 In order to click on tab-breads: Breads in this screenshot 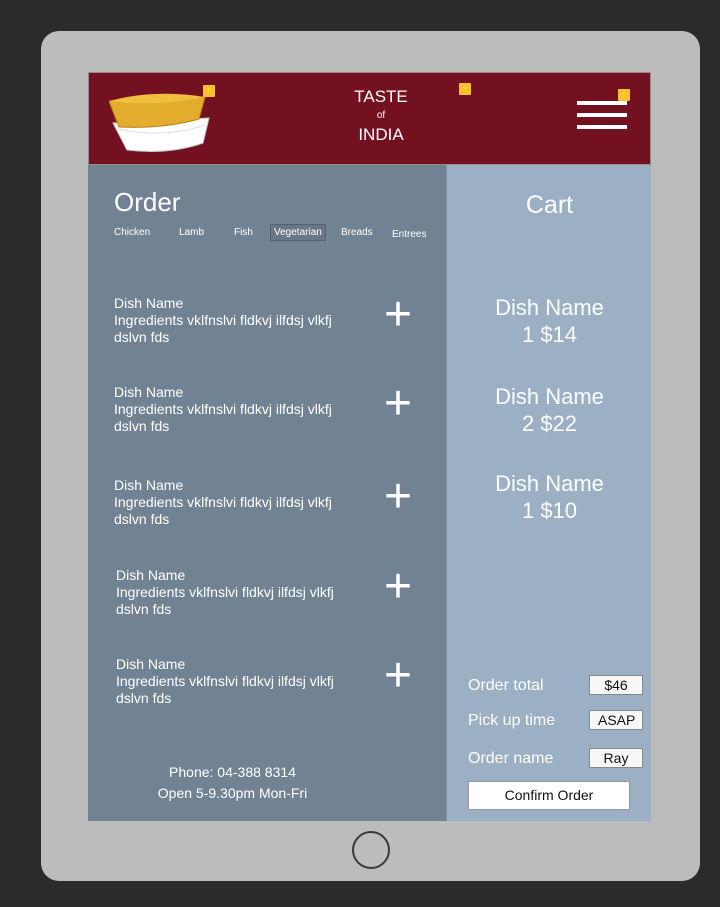, I will do `click(357, 232)`.